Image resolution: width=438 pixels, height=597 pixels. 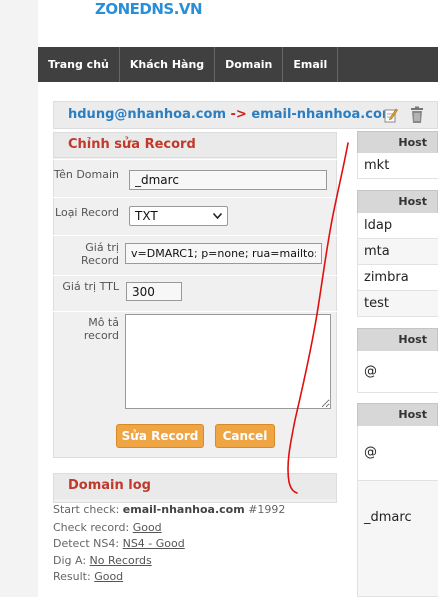 What do you see at coordinates (168, 64) in the screenshot?
I see `nav-customers: Khách Hàng` at bounding box center [168, 64].